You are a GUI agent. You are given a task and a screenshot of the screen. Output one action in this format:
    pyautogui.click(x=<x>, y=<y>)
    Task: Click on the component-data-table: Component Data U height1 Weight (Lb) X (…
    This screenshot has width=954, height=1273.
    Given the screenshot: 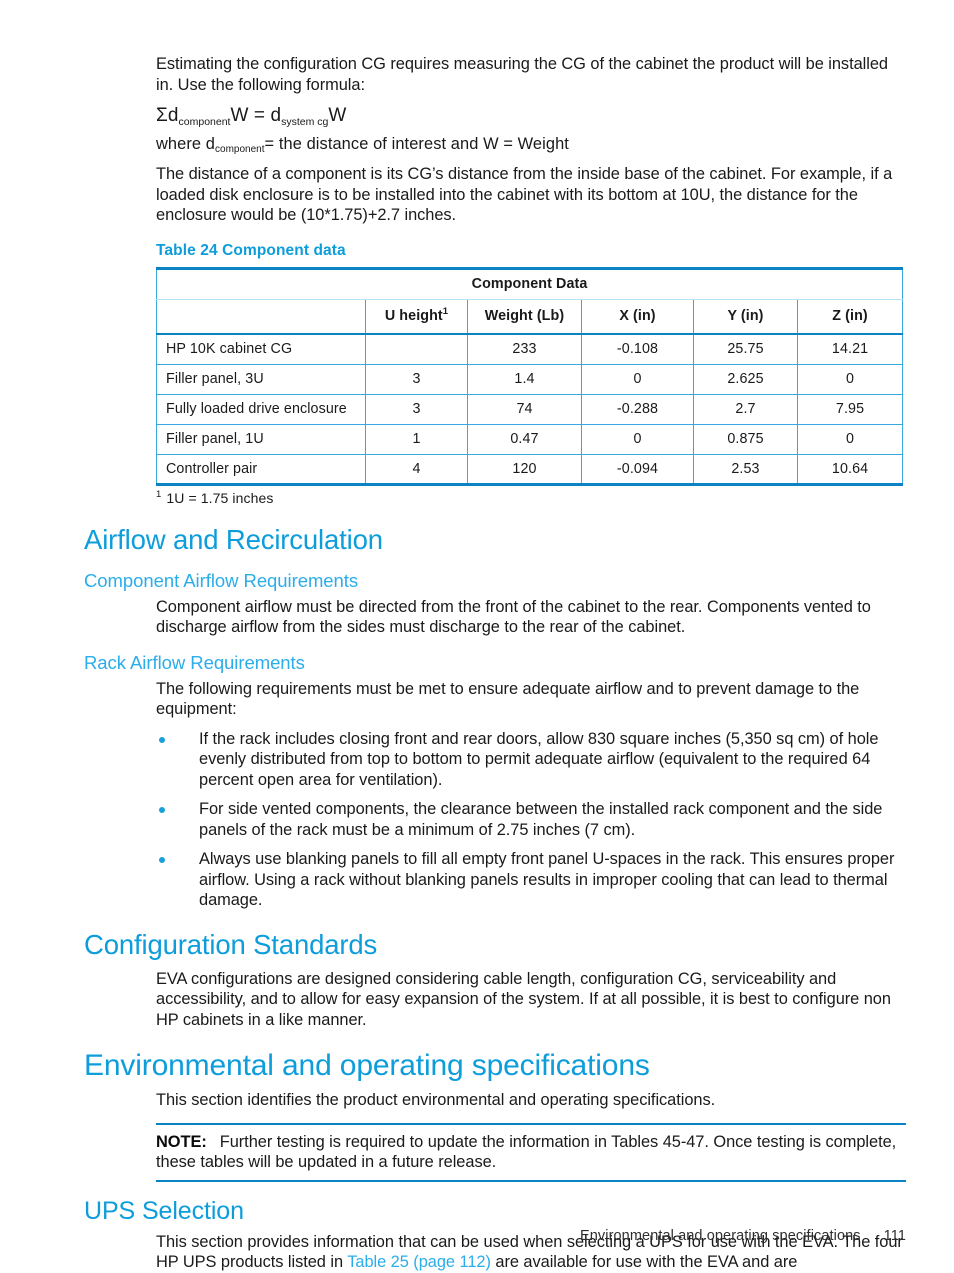 What is the action you would take?
    pyautogui.click(x=529, y=376)
    